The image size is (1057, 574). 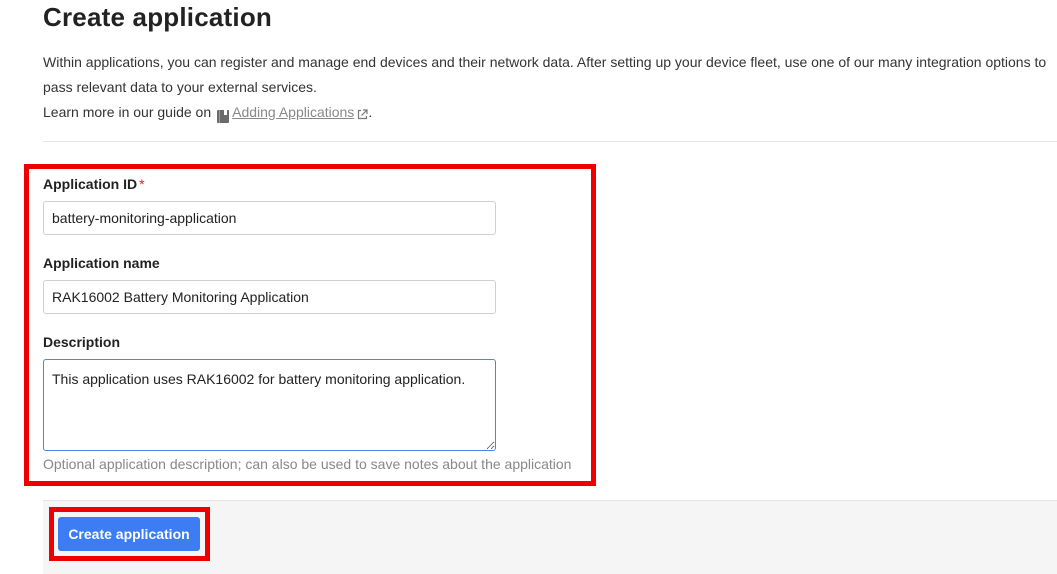 I want to click on external-link-icon, so click(x=362, y=111).